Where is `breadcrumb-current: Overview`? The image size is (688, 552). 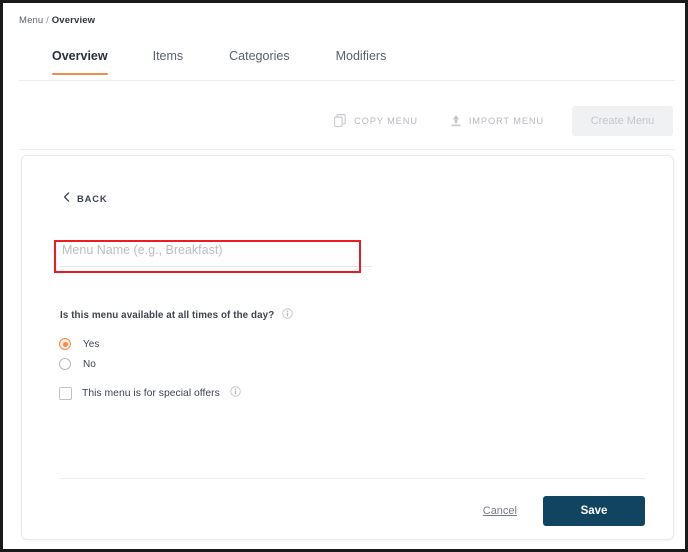
breadcrumb-current: Overview is located at coordinates (73, 20).